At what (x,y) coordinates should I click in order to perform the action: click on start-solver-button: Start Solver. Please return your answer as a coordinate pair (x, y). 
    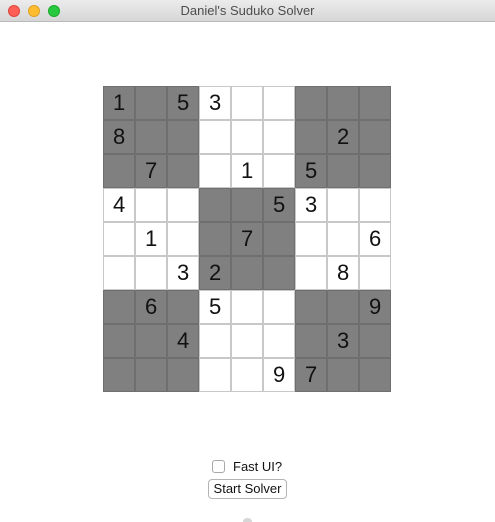
    Looking at the image, I should click on (247, 489).